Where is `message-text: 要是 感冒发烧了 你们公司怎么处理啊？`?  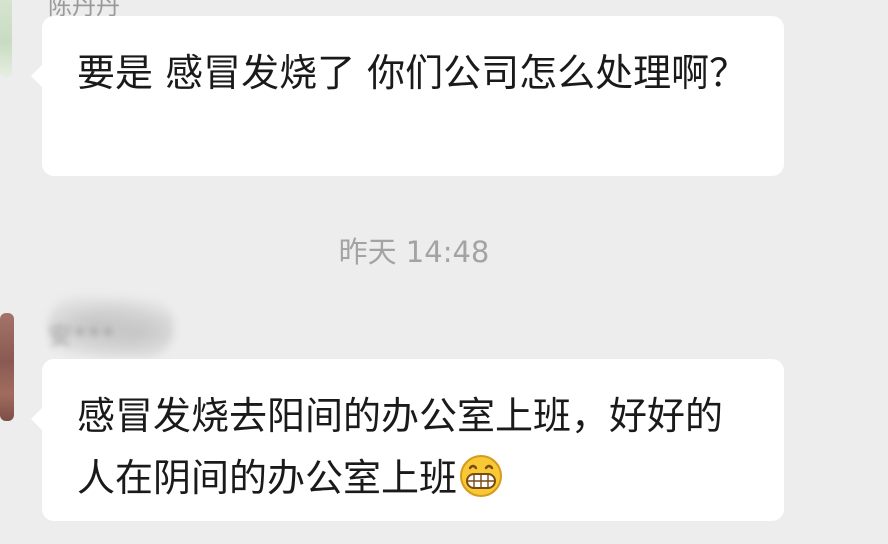 message-text: 要是 感冒发烧了 你们公司怎么处理啊？ is located at coordinates (412, 73).